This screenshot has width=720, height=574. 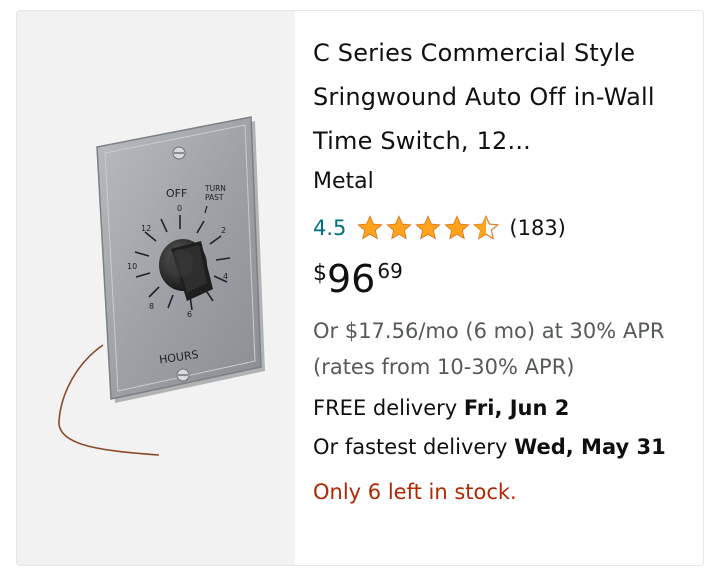 I want to click on fastest-delivery-info: Or fastest delivery Wed, May 31, so click(x=498, y=447).